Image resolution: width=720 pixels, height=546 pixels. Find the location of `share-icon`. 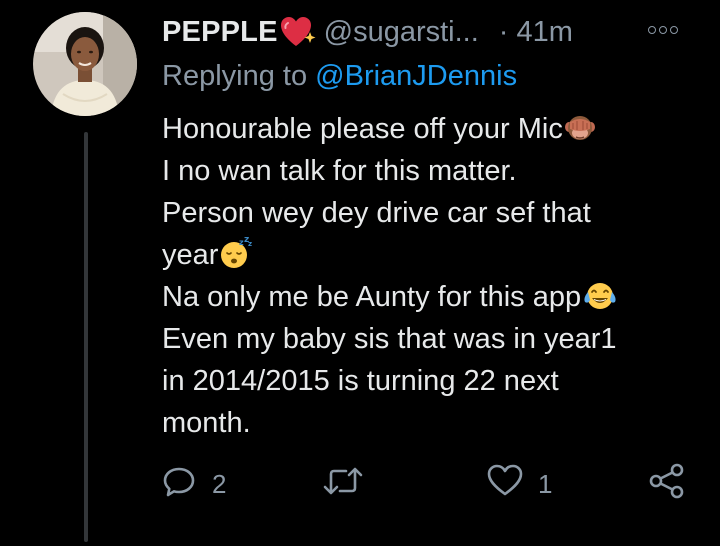

share-icon is located at coordinates (667, 484).